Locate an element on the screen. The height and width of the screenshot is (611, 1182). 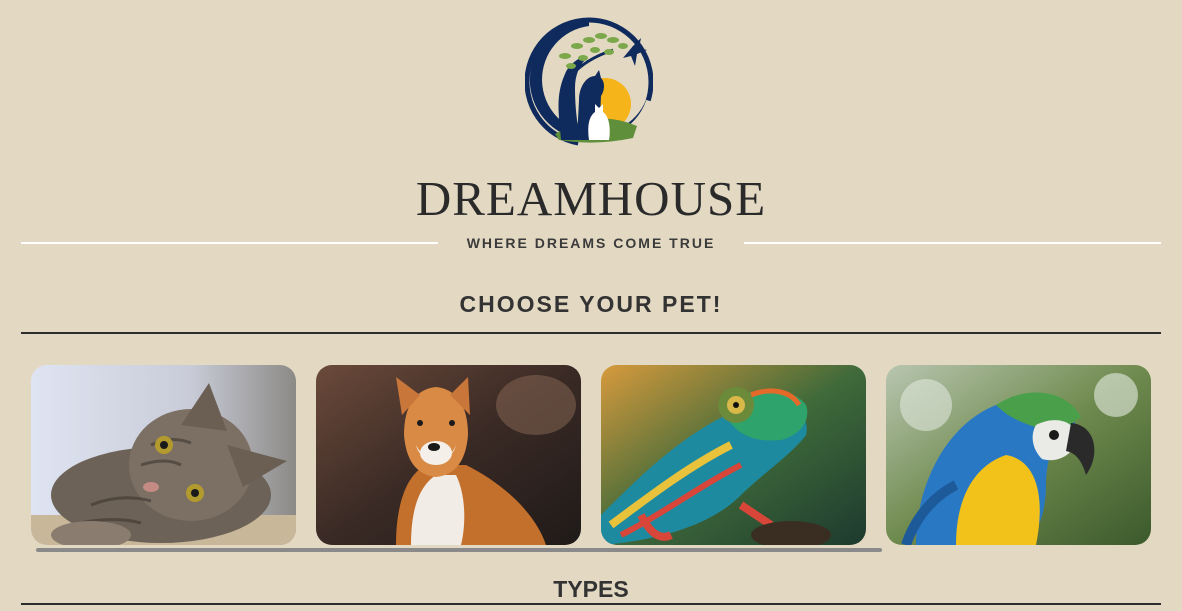
pet-card-chameleon is located at coordinates (733, 455).